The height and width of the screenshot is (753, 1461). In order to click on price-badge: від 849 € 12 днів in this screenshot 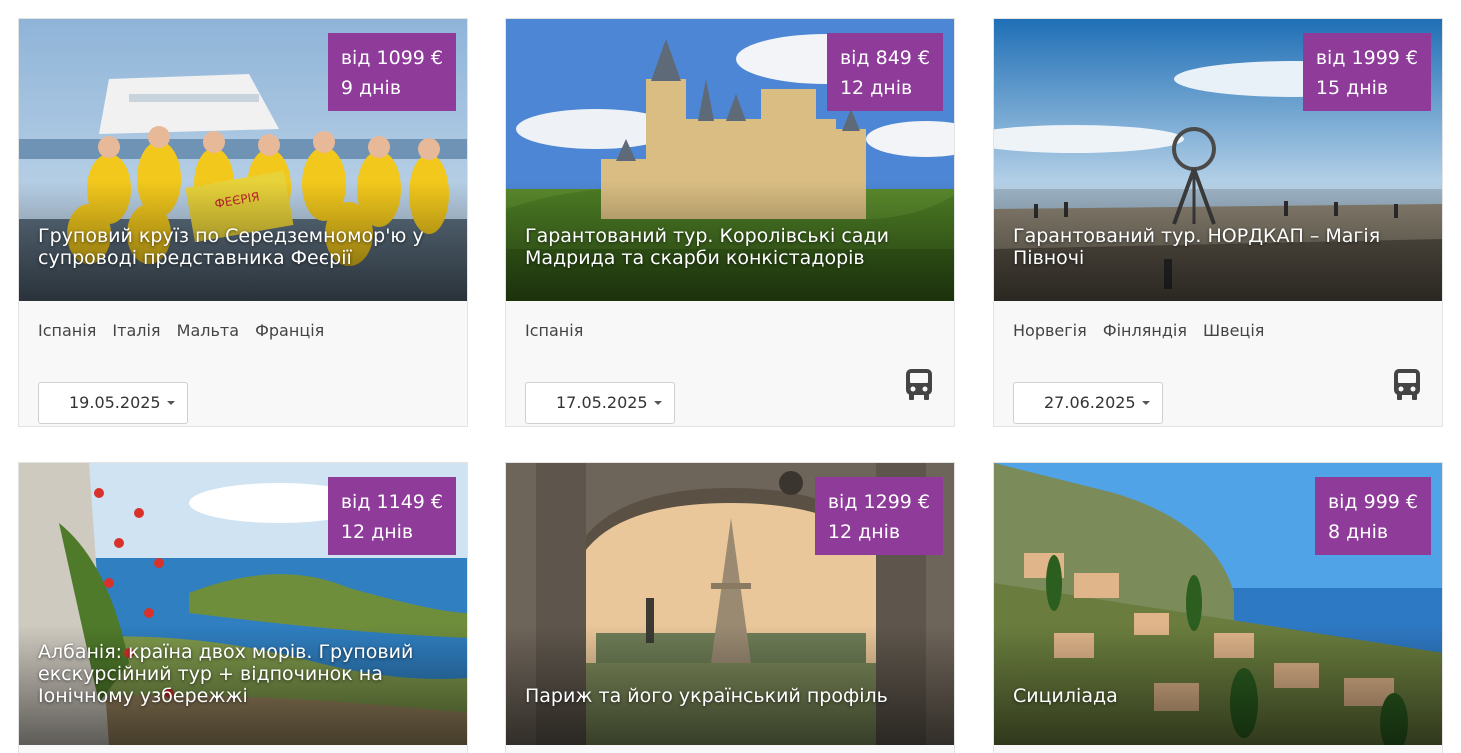, I will do `click(884, 72)`.